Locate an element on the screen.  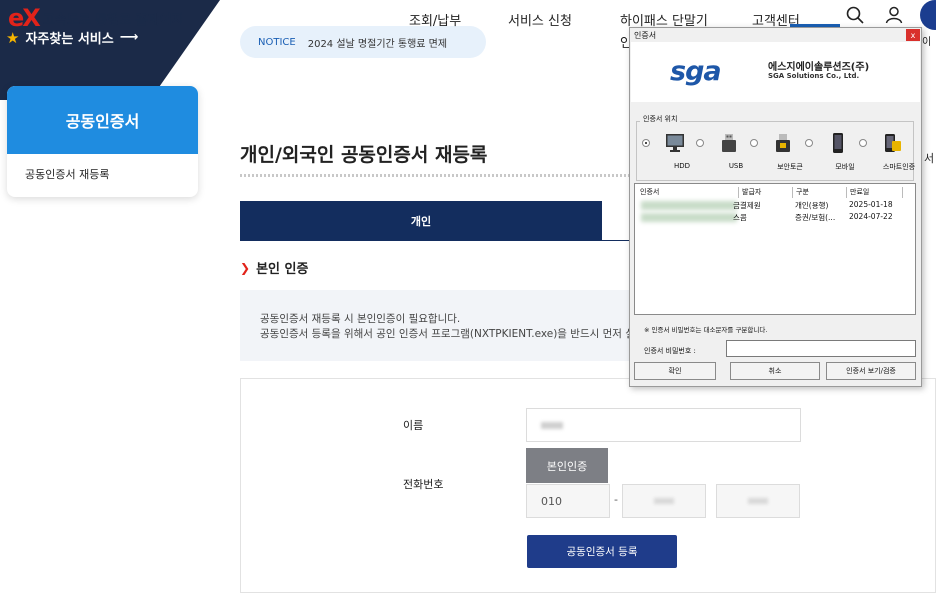
site-name: 고속도로 통행료 홈페이지 is located at coordinates (113, 20).